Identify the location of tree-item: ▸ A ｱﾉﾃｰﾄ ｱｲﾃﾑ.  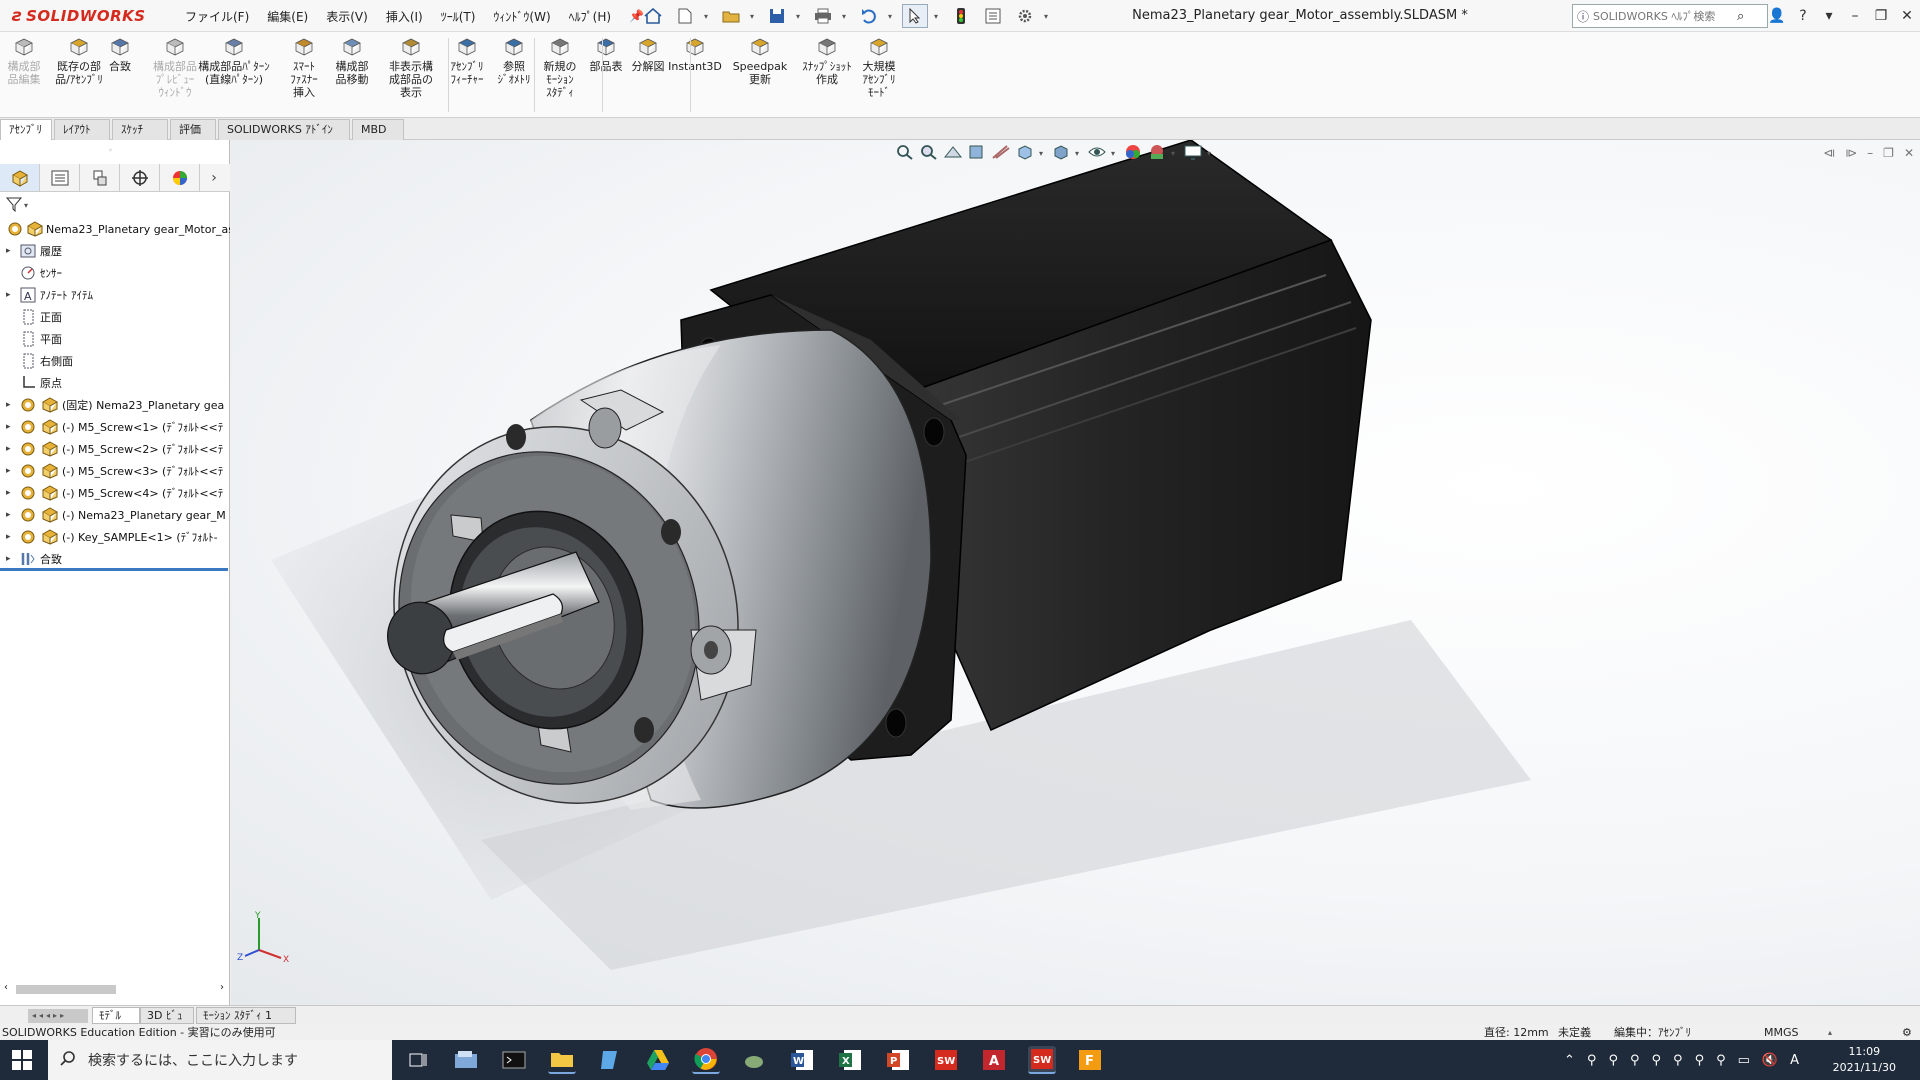
(115, 295).